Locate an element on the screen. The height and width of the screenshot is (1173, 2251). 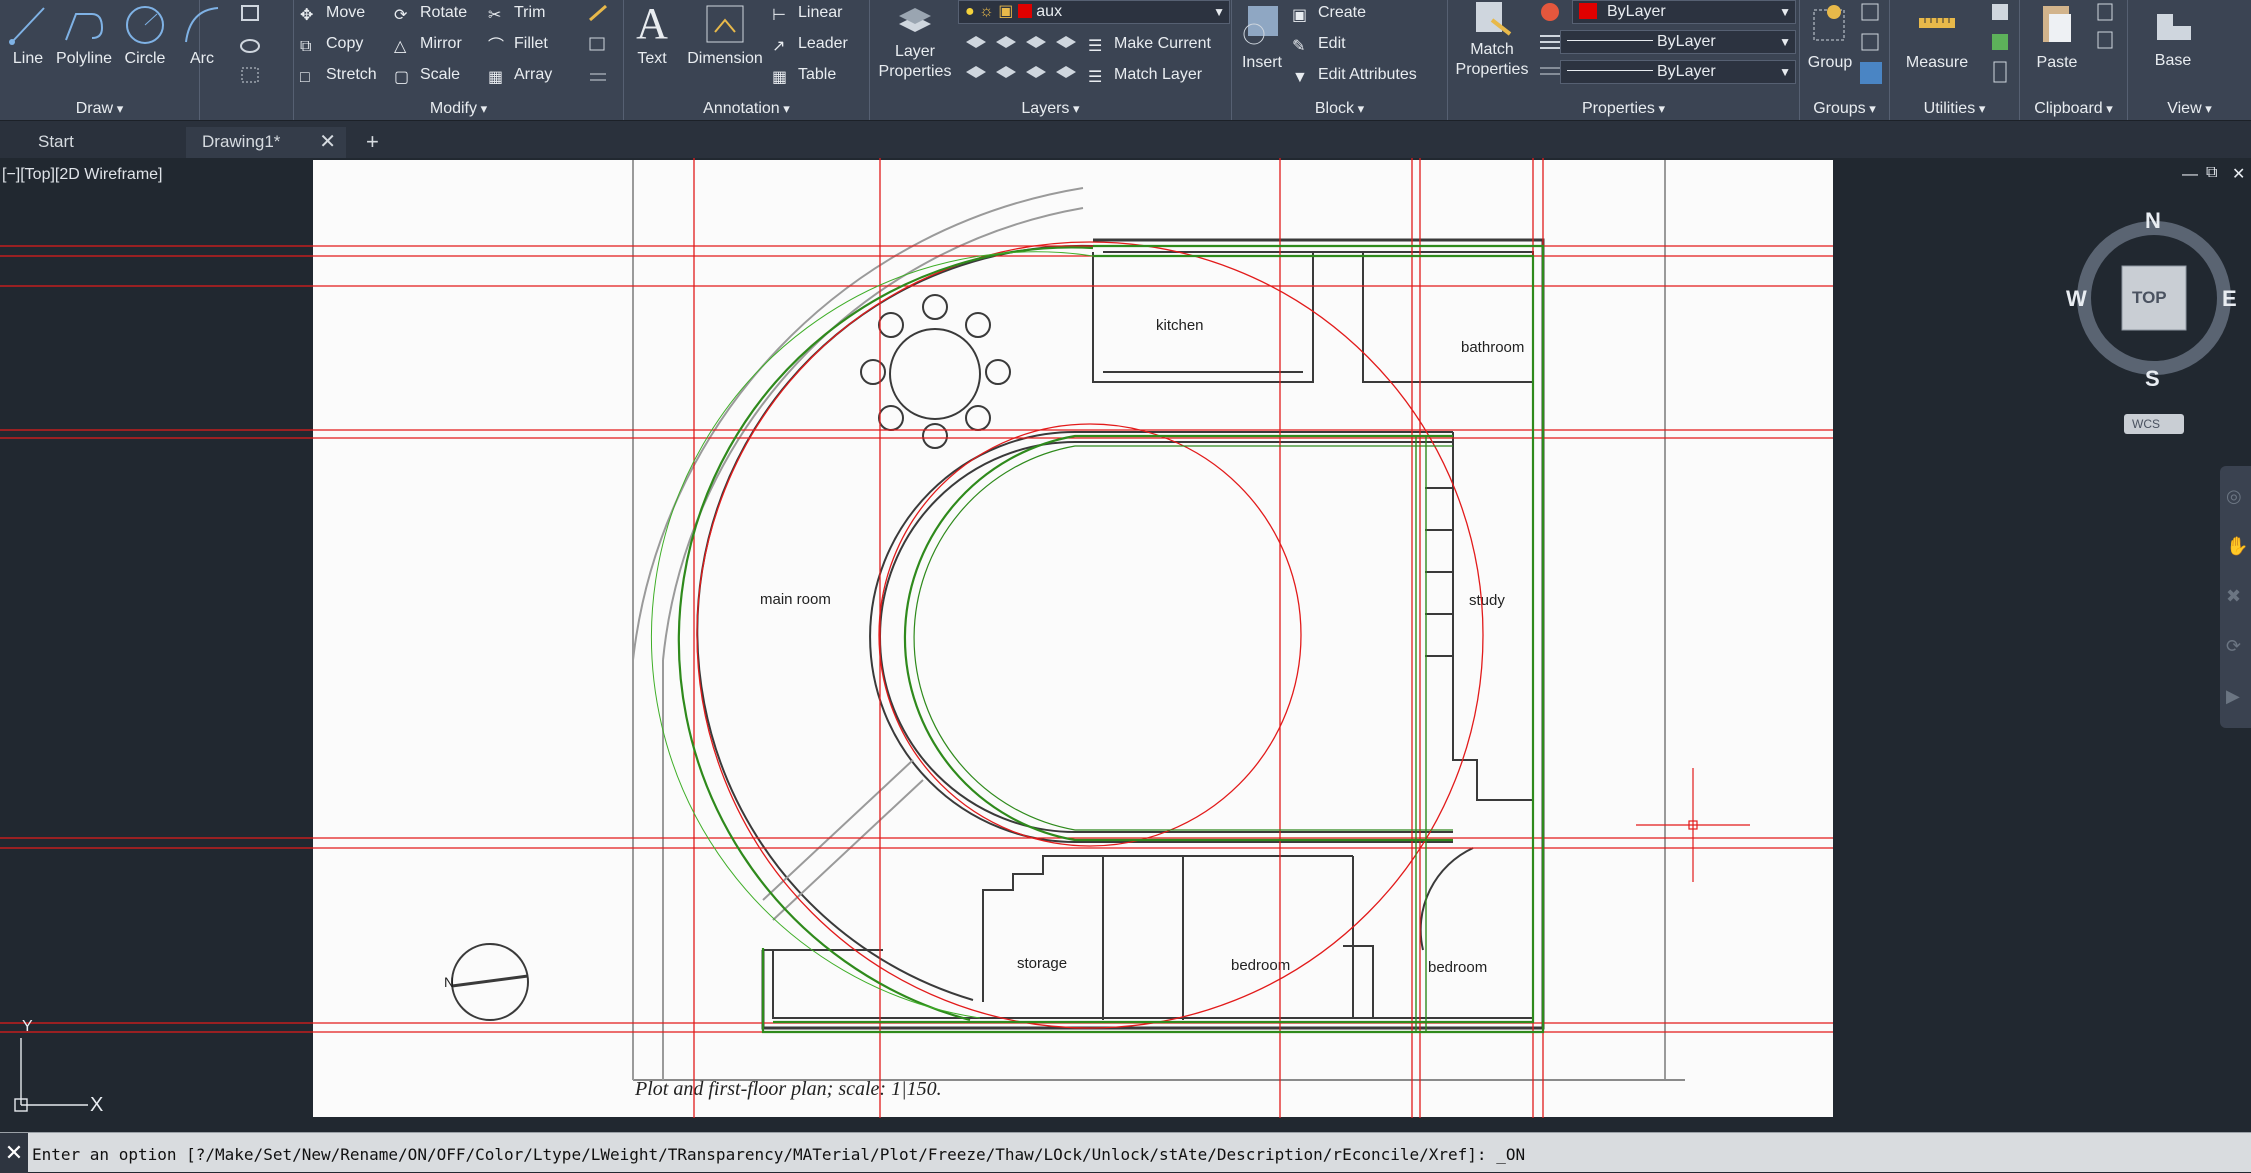
leader-button: ↗ Leader is located at coordinates (810, 44).